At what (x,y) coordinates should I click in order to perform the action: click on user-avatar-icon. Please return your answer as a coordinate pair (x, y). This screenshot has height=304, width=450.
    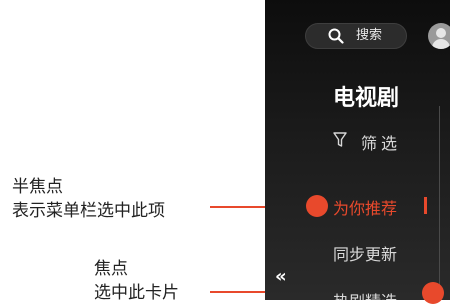
    Looking at the image, I should click on (439, 36).